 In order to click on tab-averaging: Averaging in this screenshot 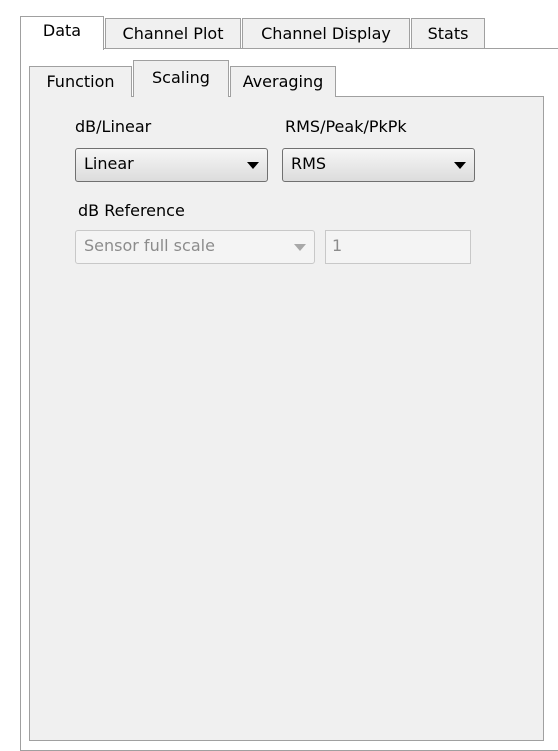, I will do `click(283, 81)`.